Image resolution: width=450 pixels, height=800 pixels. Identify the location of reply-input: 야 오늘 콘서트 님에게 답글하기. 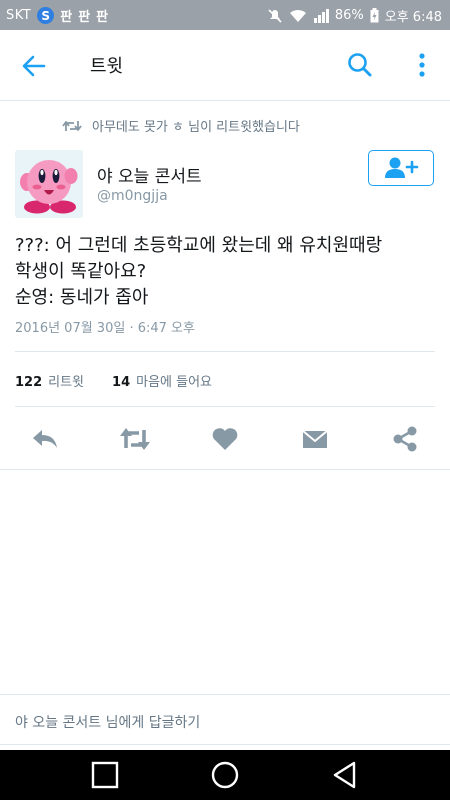
(107, 722).